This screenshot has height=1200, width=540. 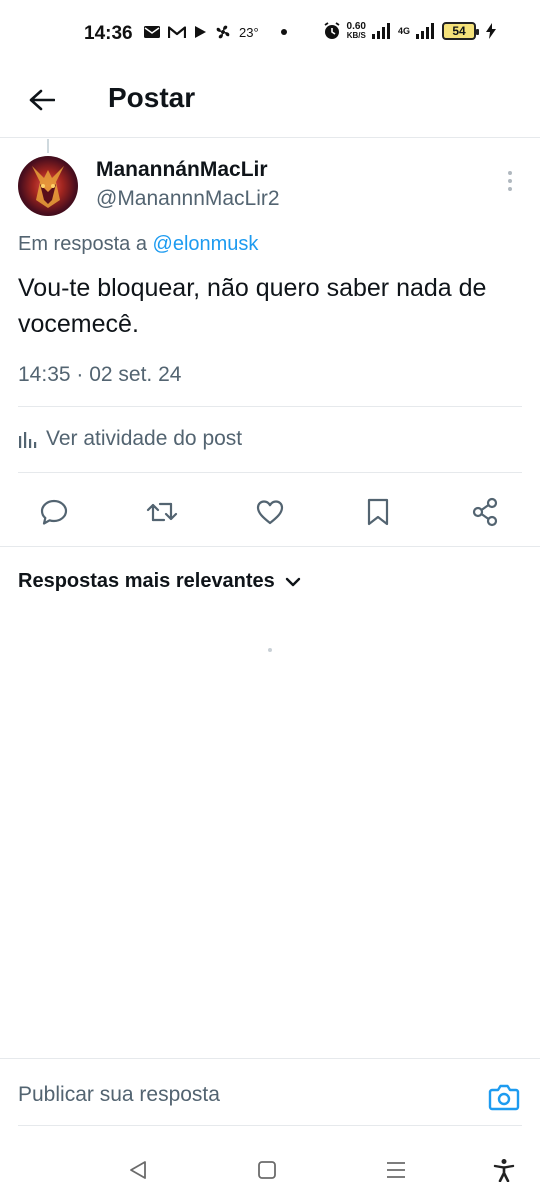 What do you see at coordinates (403, 31) in the screenshot?
I see `network-type: 4G` at bounding box center [403, 31].